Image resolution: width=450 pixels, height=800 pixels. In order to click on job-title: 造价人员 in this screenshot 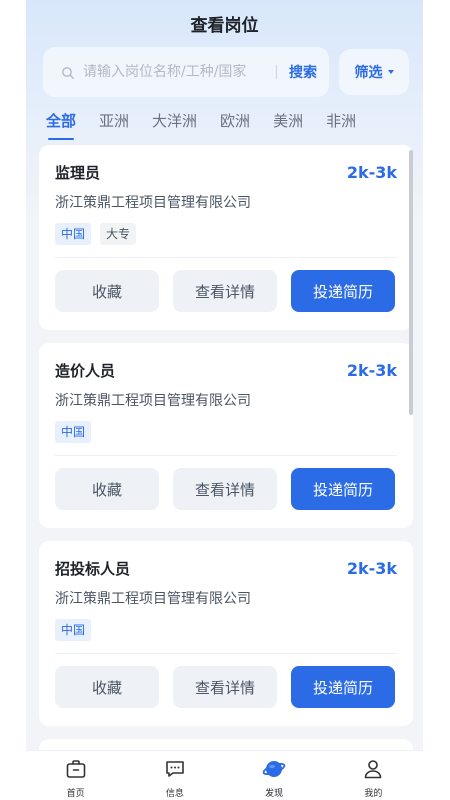, I will do `click(85, 370)`.